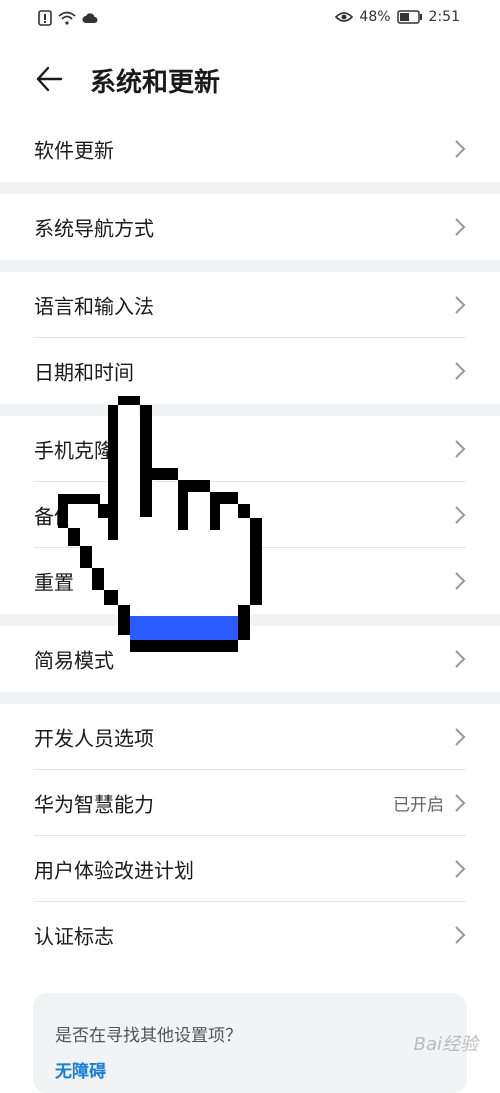  I want to click on status-left-icons, so click(68, 18).